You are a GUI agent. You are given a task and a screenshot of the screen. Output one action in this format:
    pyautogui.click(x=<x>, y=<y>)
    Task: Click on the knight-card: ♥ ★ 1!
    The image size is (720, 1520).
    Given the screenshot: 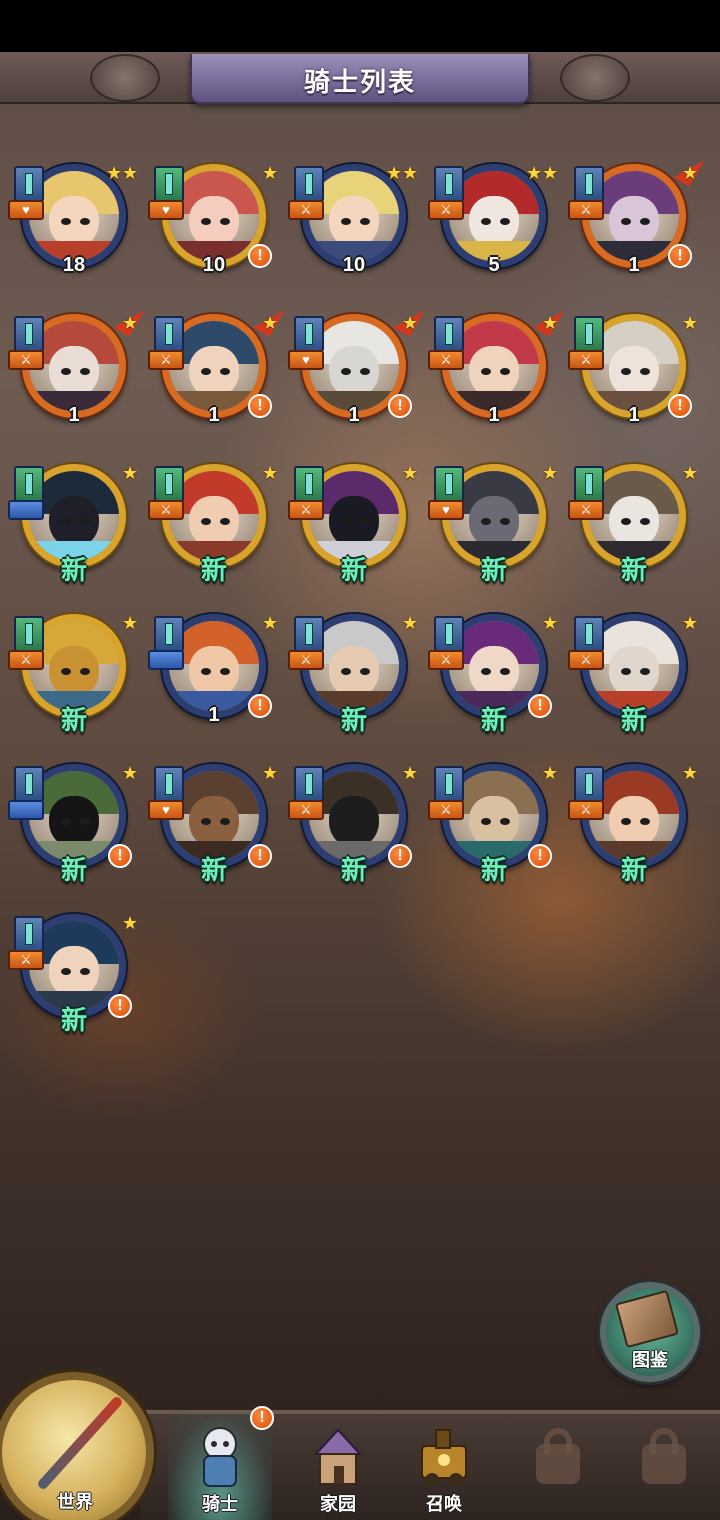 What is the action you would take?
    pyautogui.click(x=356, y=371)
    